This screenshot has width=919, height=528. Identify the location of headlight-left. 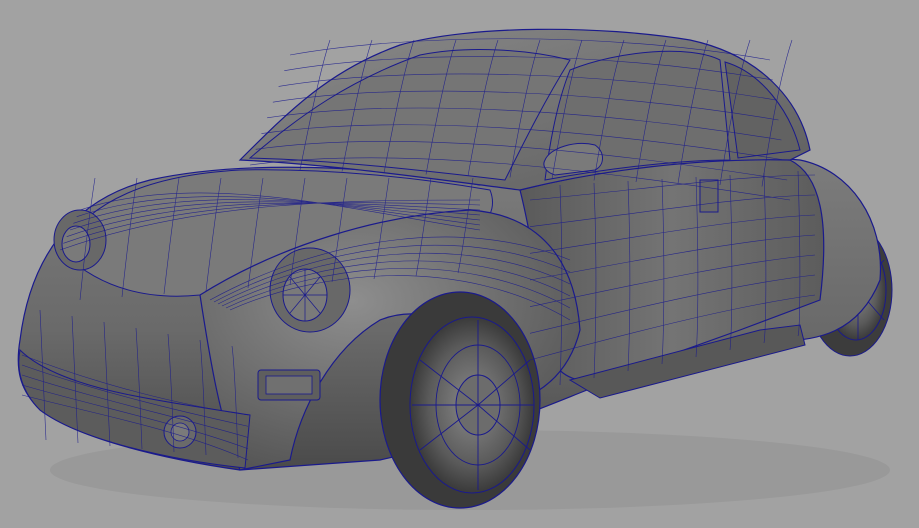
(80, 240).